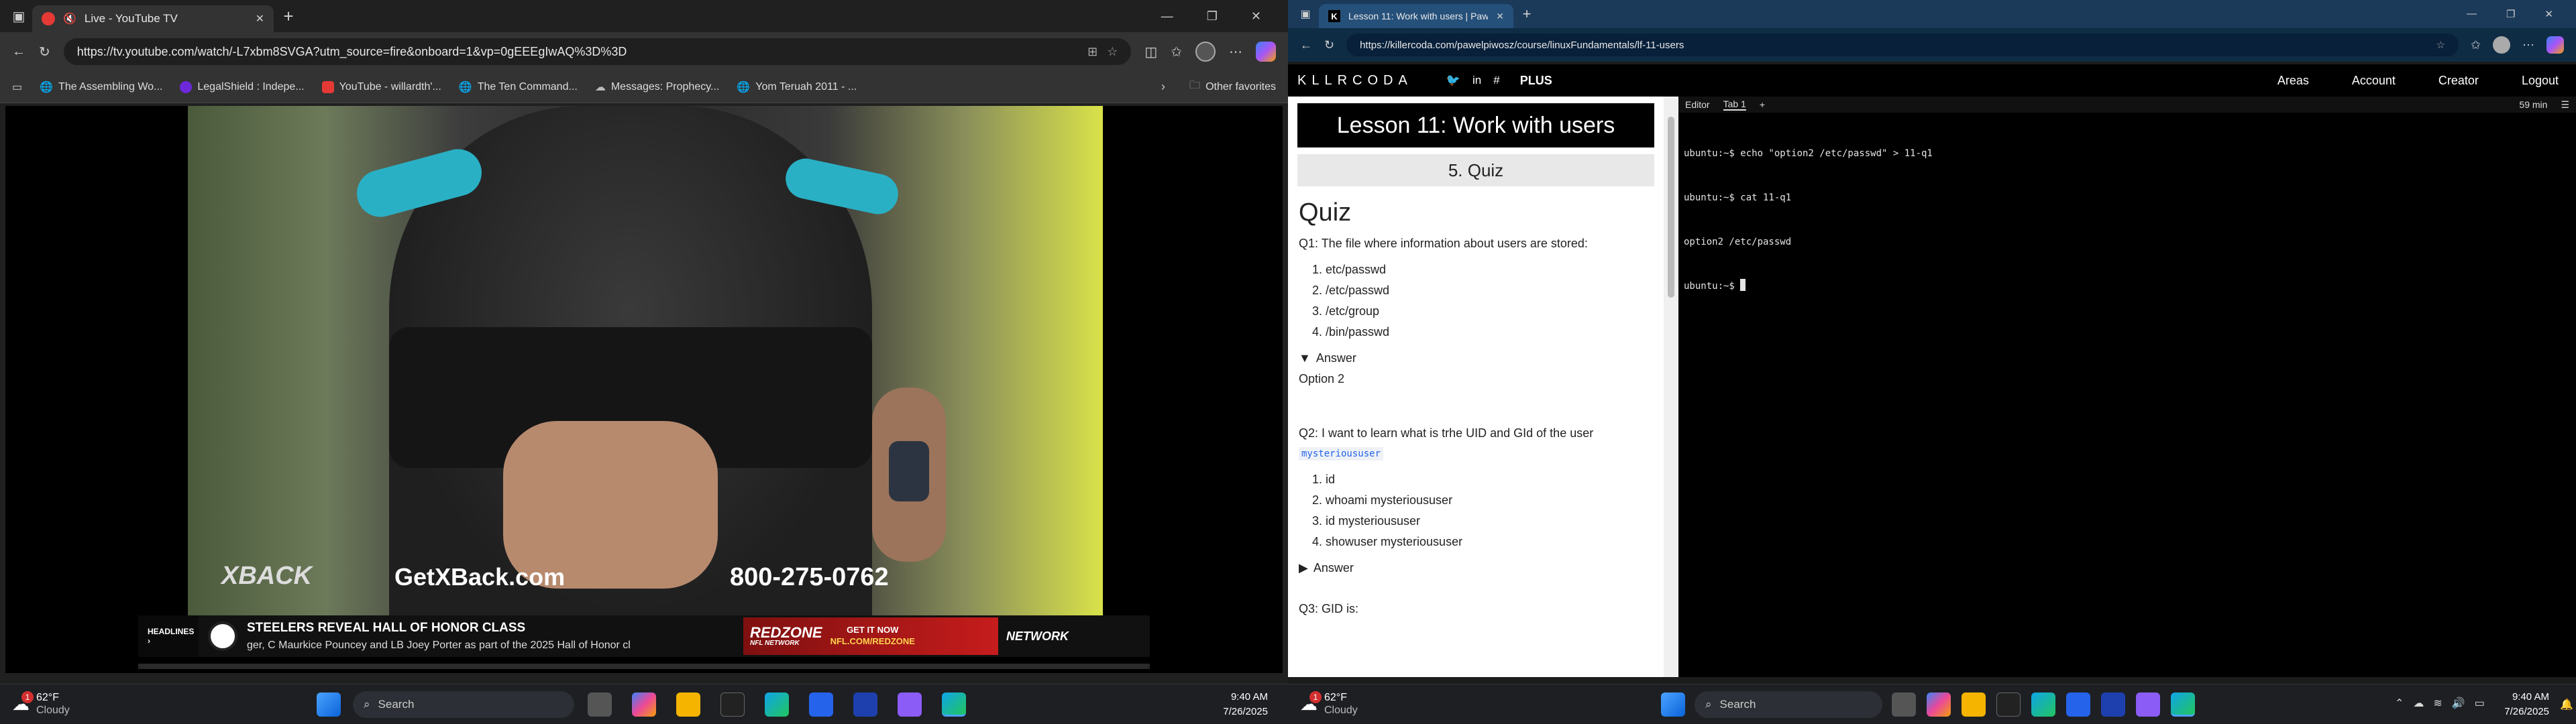 The image size is (2576, 724). I want to click on nav-account: Account, so click(2374, 81).